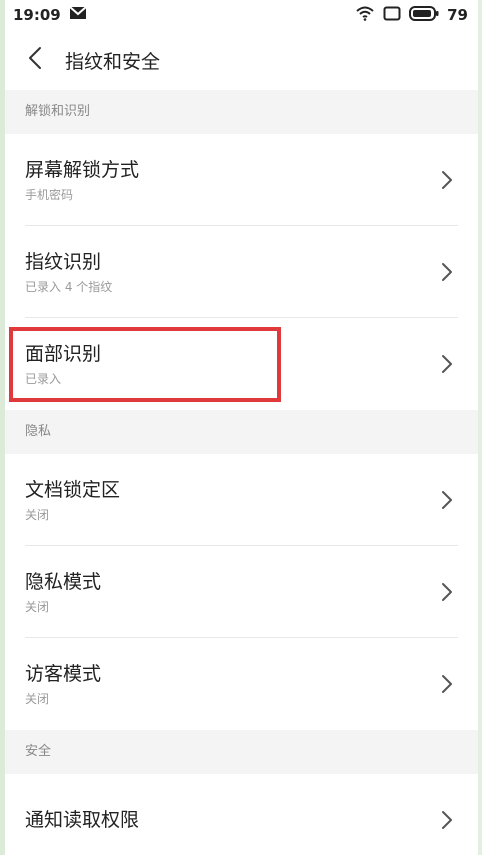 The width and height of the screenshot is (482, 866). I want to click on battery-percent: 79, so click(457, 15).